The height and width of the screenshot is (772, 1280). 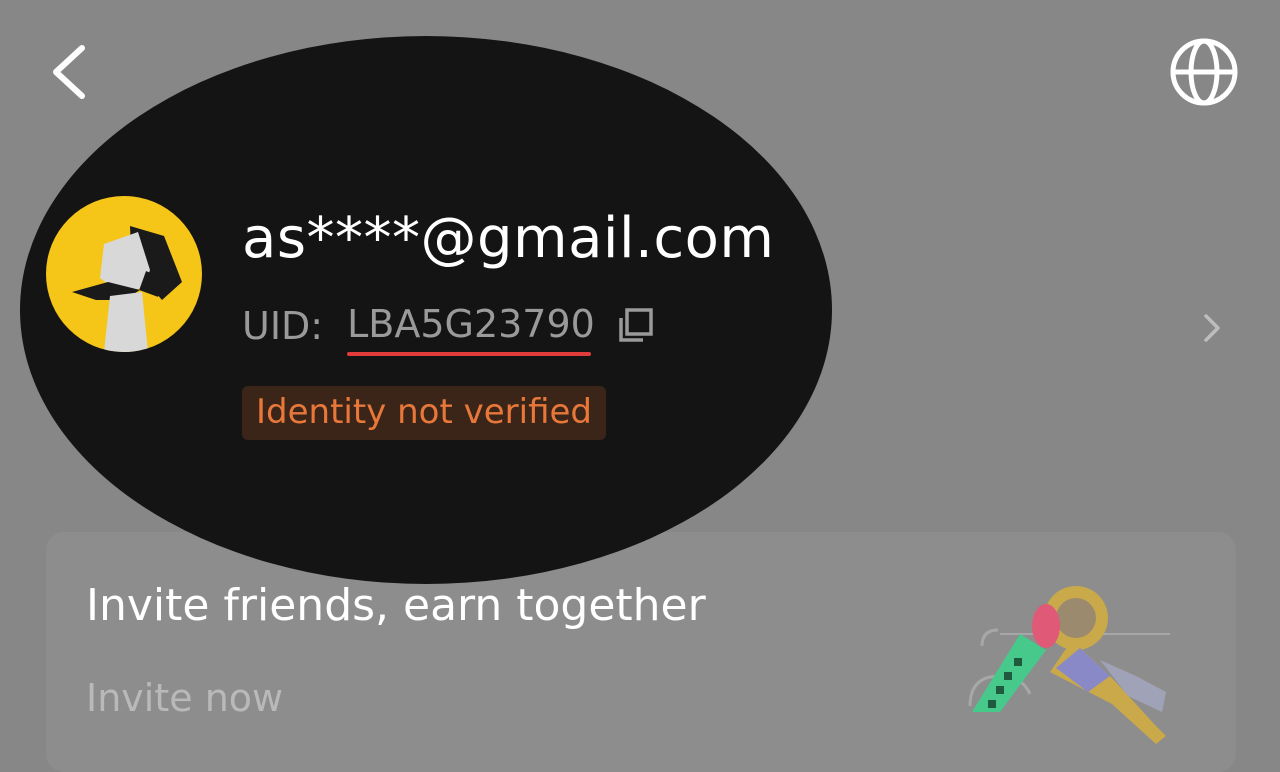 What do you see at coordinates (283, 326) in the screenshot?
I see `uid-label: UID:` at bounding box center [283, 326].